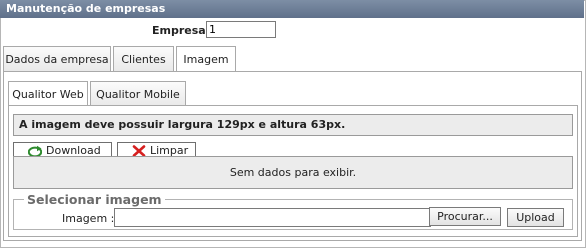  I want to click on tab-qualitor-mobile: Qualitor Mobile, so click(138, 93).